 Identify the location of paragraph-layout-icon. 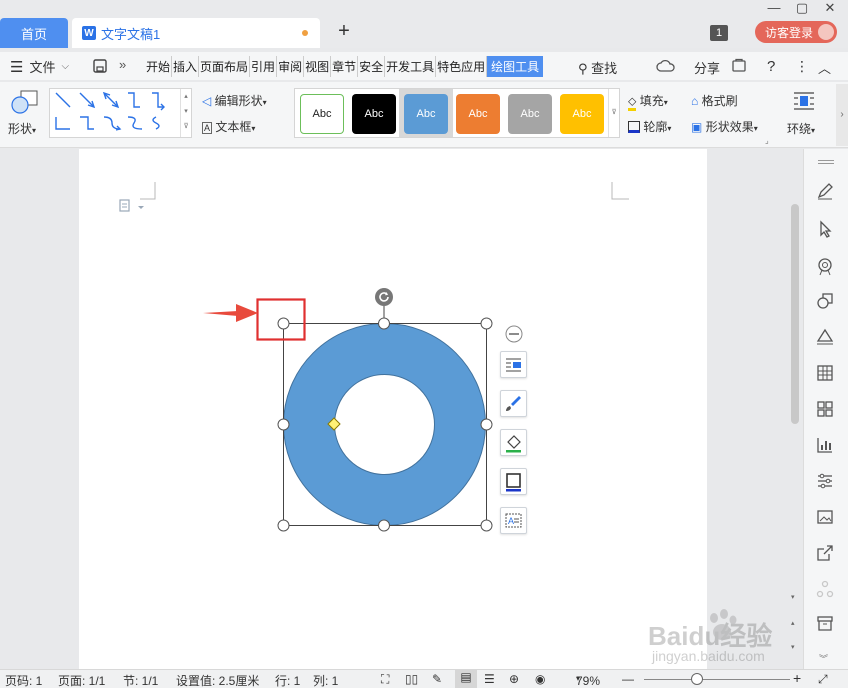
(131, 205).